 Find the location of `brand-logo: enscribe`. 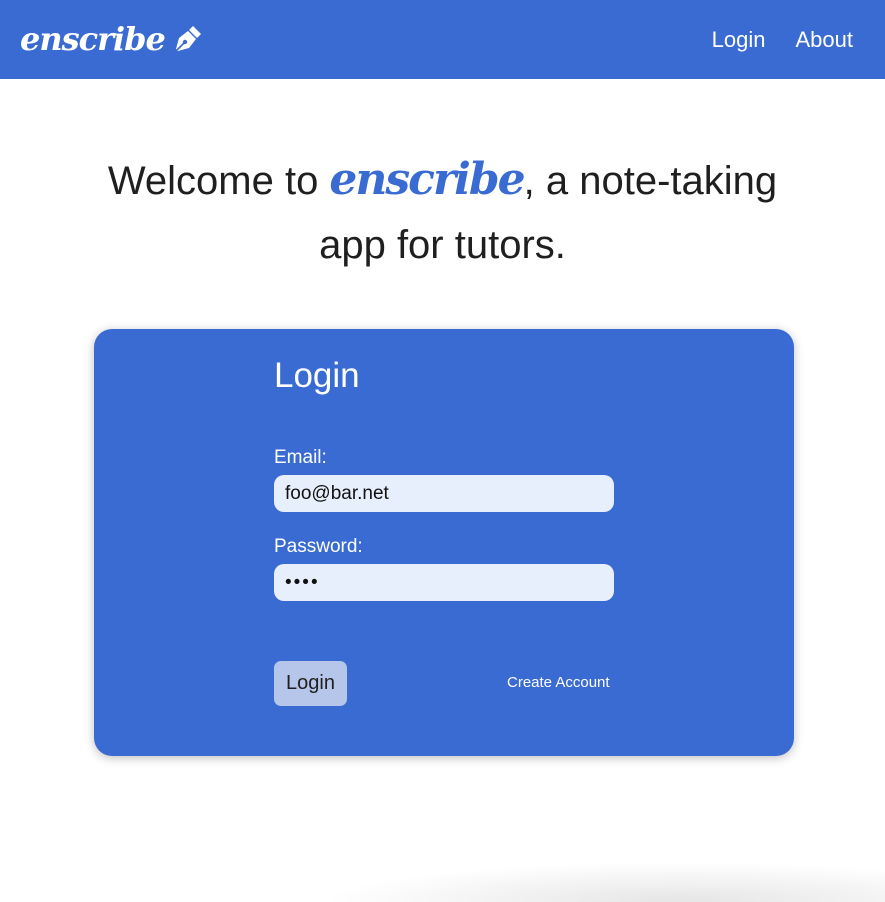

brand-logo: enscribe is located at coordinates (111, 39).